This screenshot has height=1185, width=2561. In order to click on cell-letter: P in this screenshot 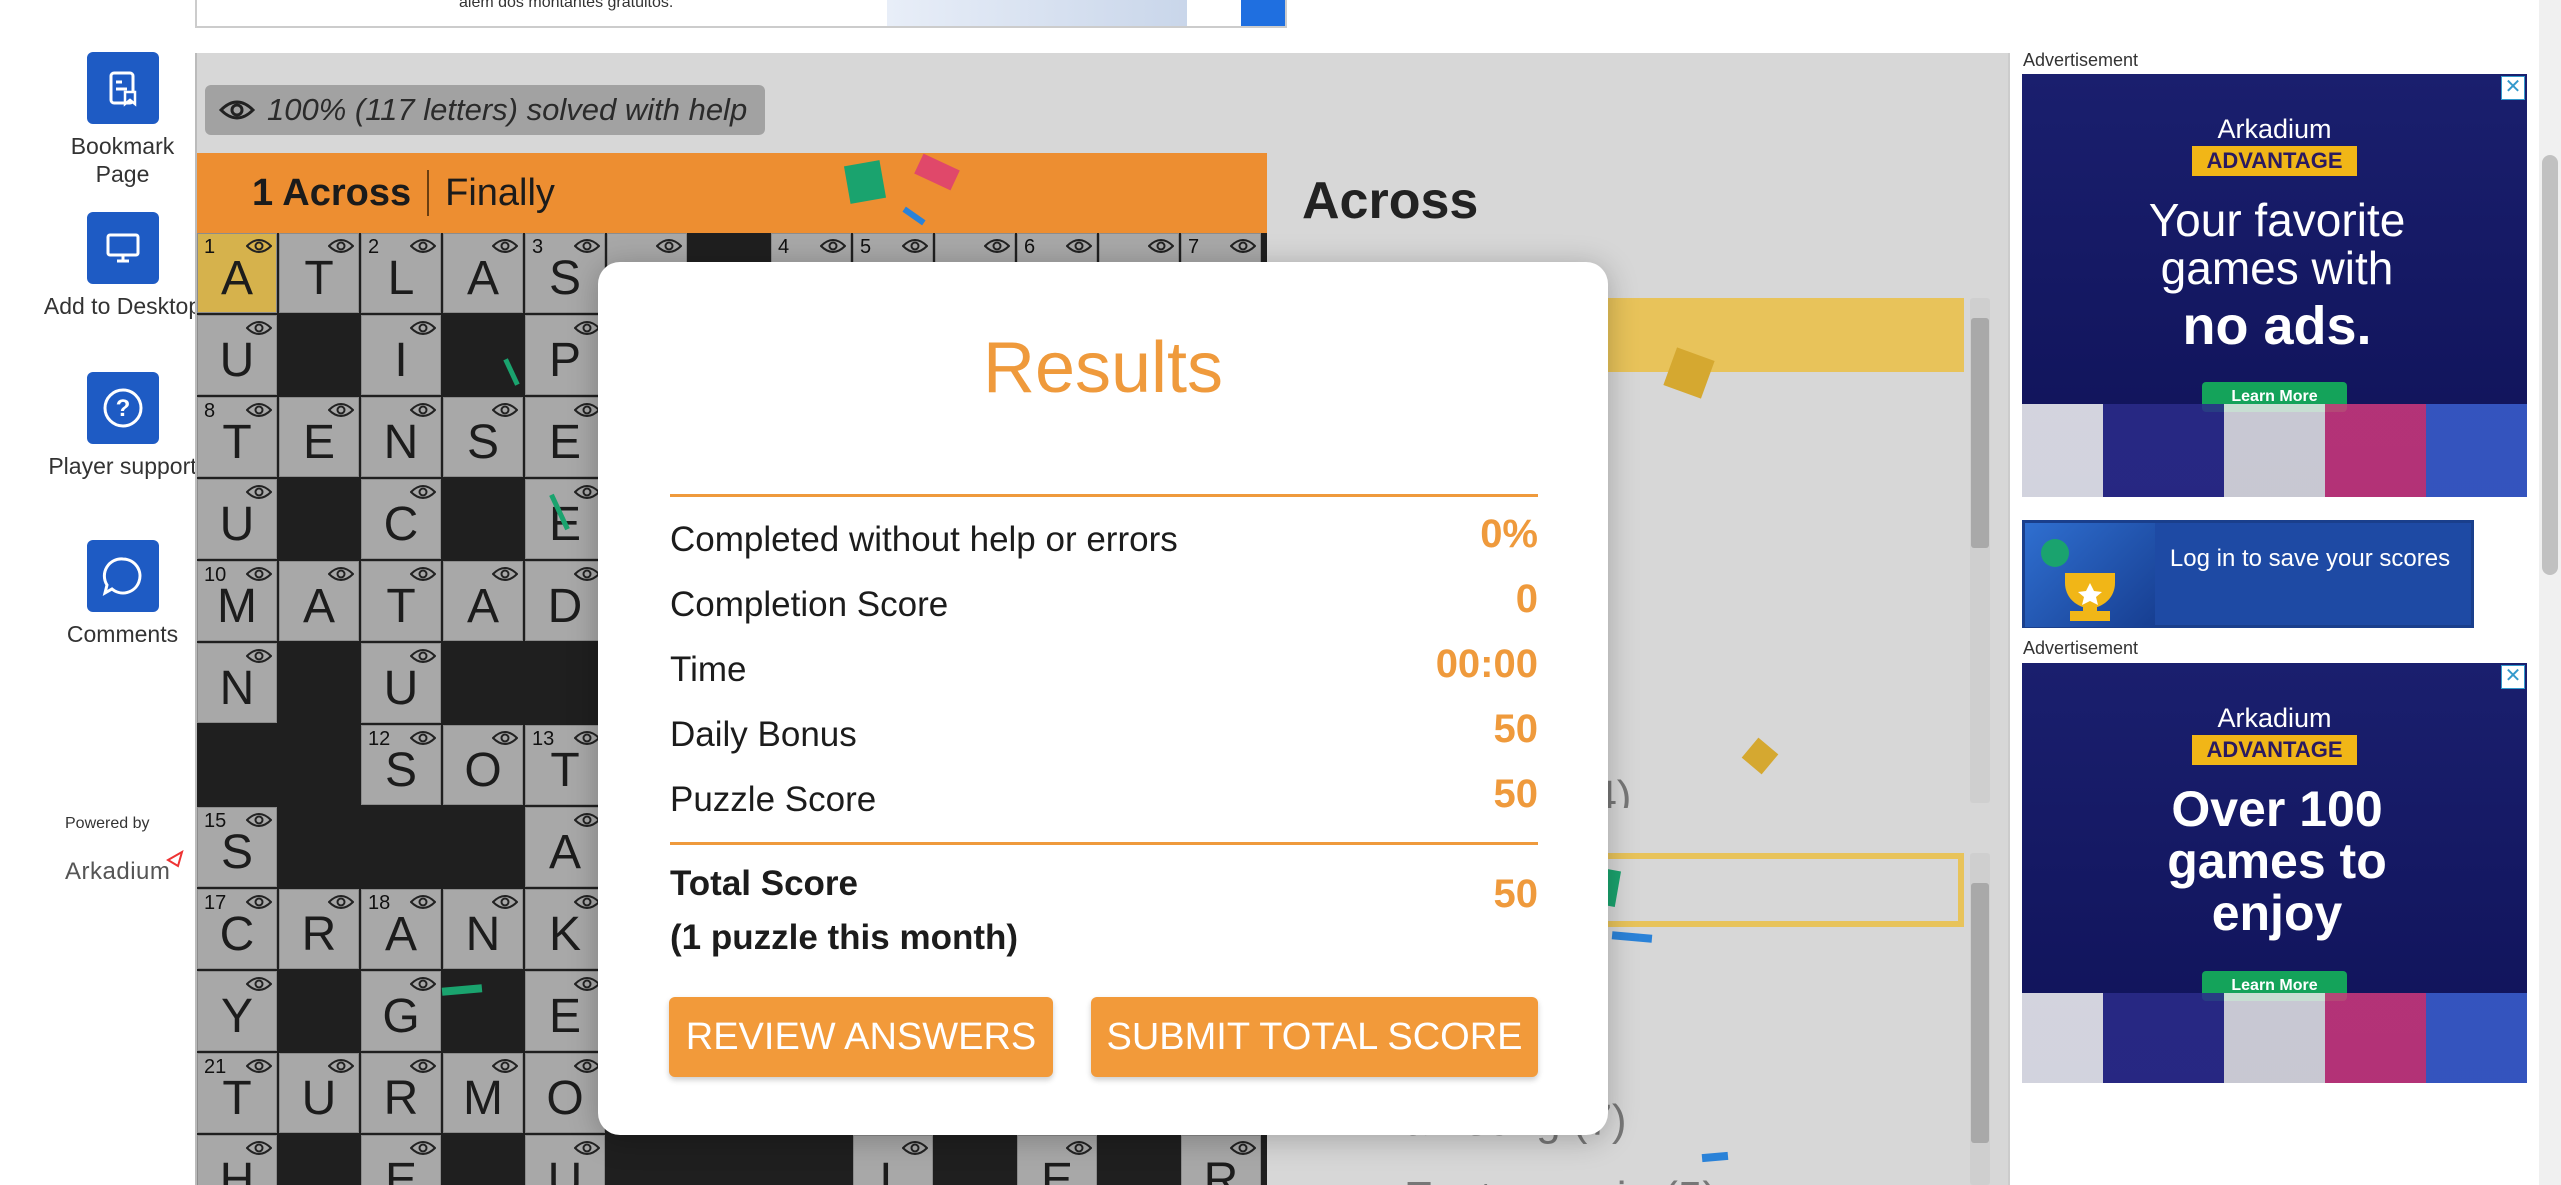, I will do `click(564, 360)`.